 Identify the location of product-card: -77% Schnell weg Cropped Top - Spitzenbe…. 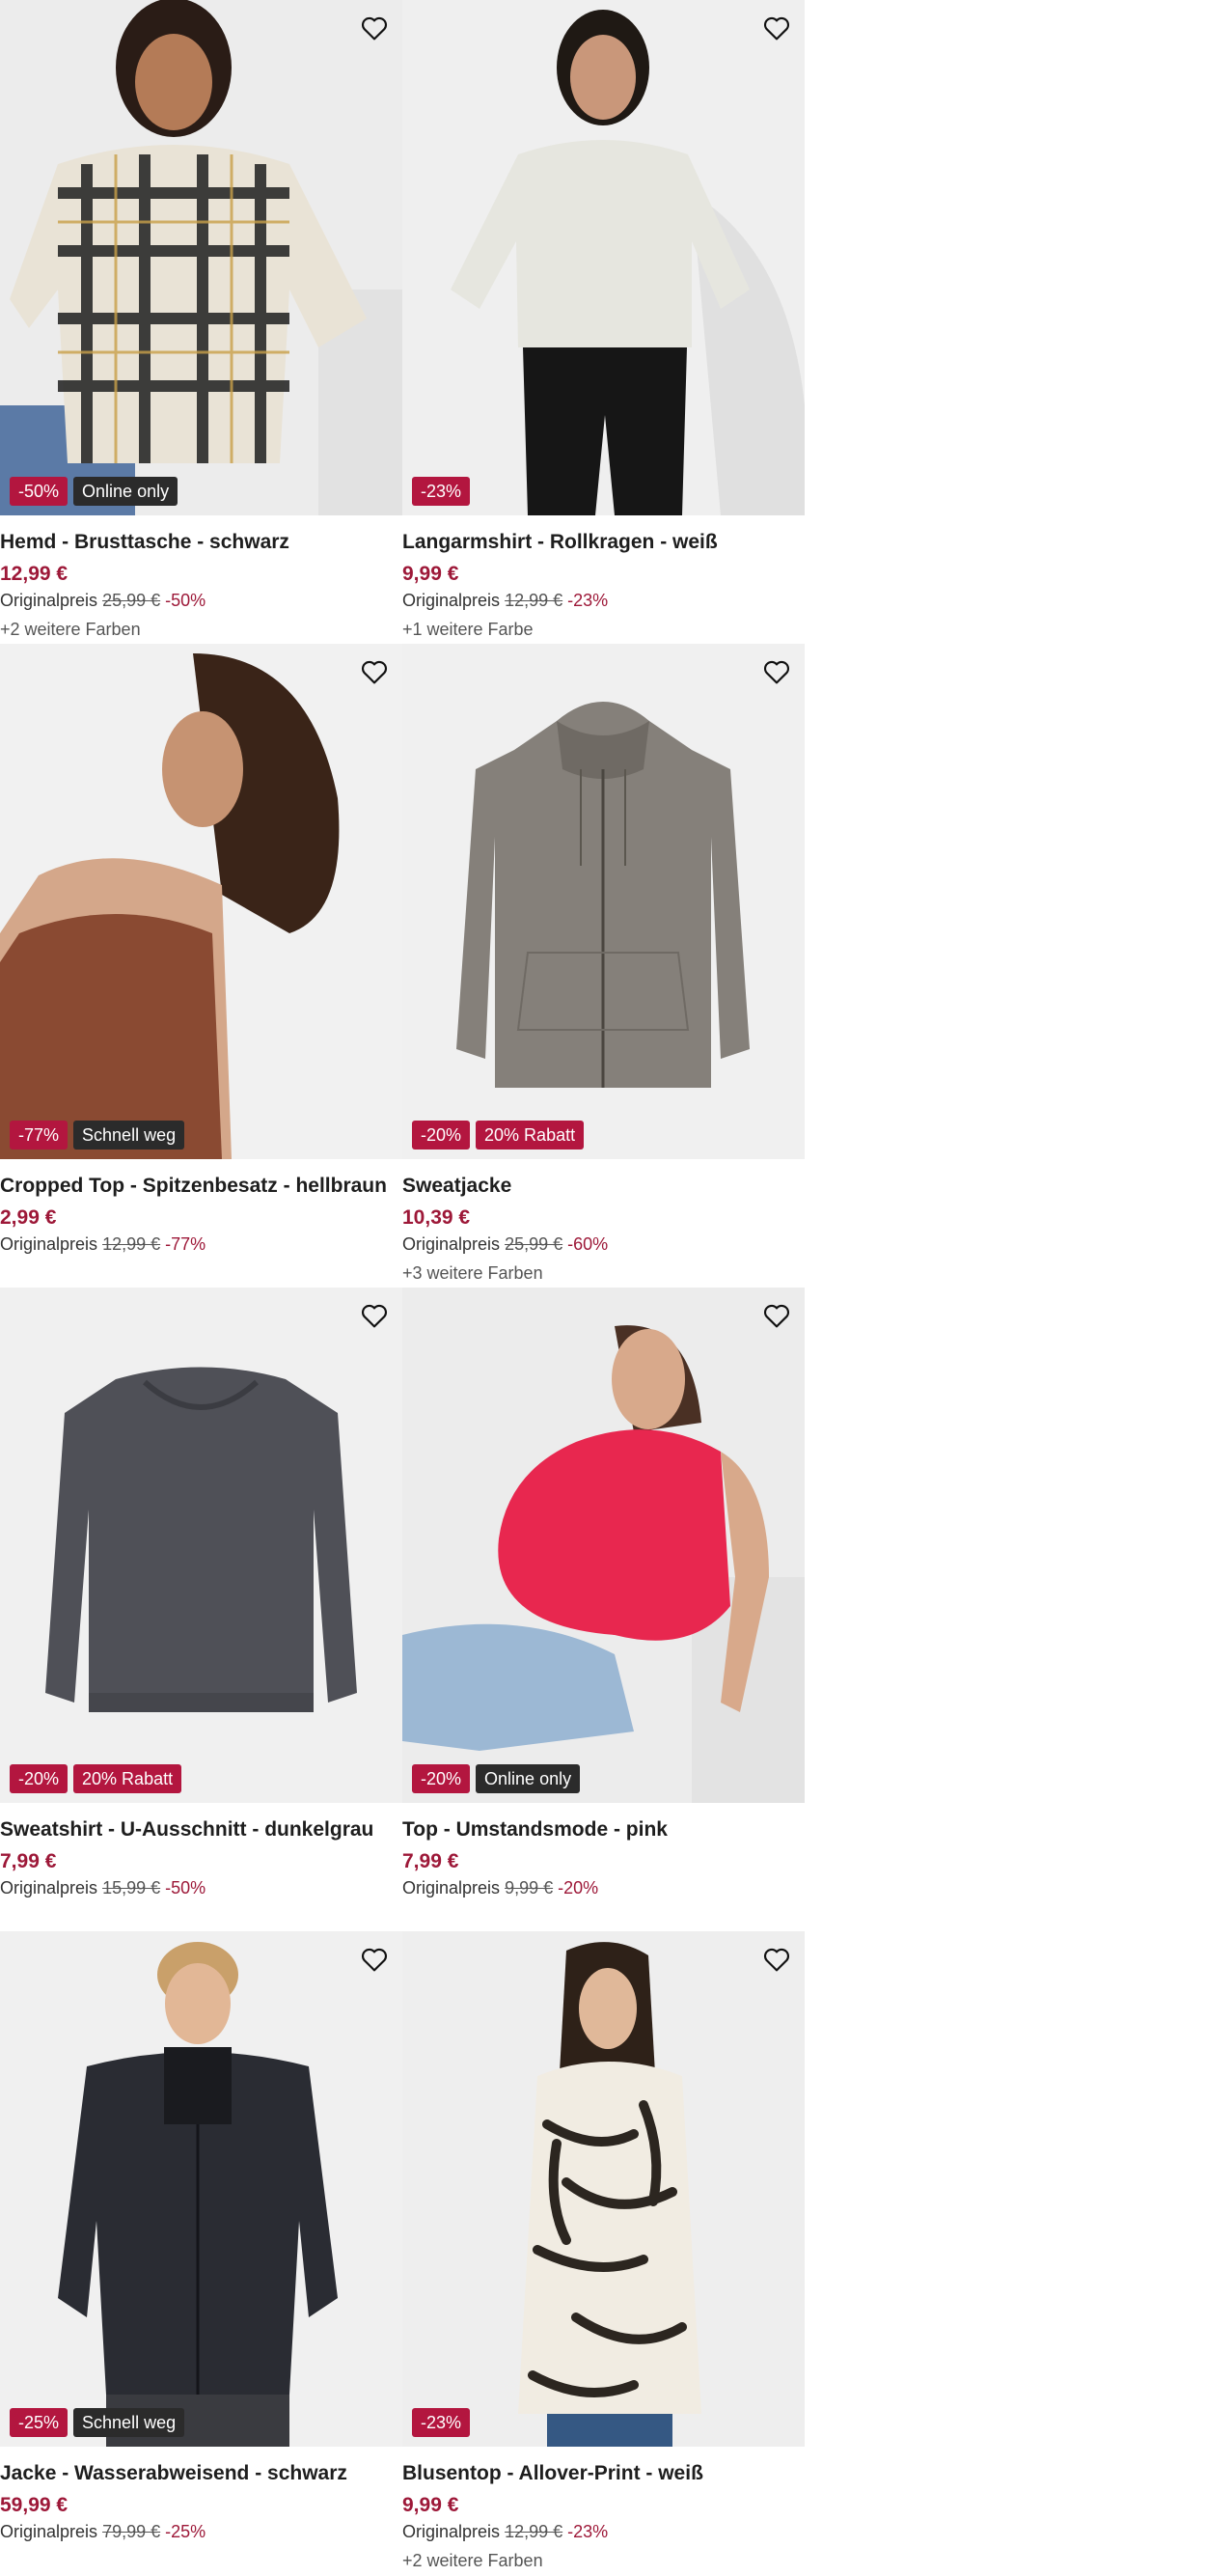
(201, 966).